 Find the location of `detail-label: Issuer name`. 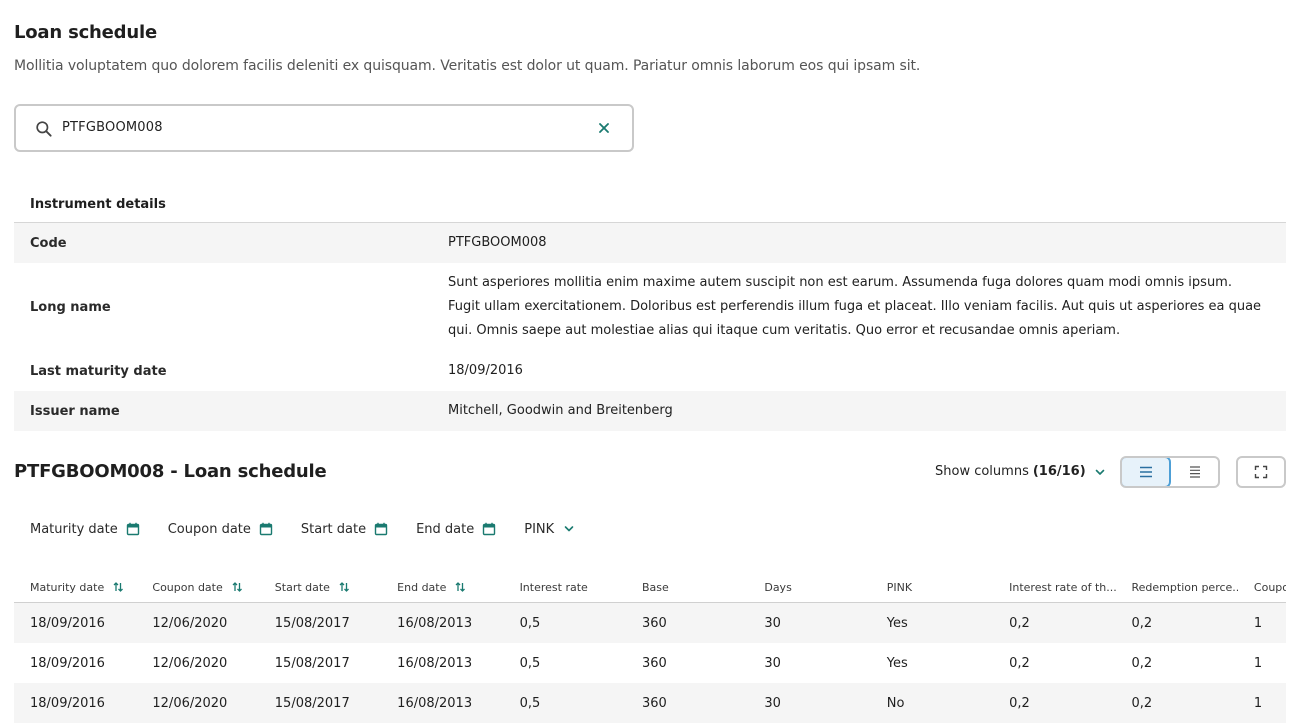

detail-label: Issuer name is located at coordinates (75, 411).